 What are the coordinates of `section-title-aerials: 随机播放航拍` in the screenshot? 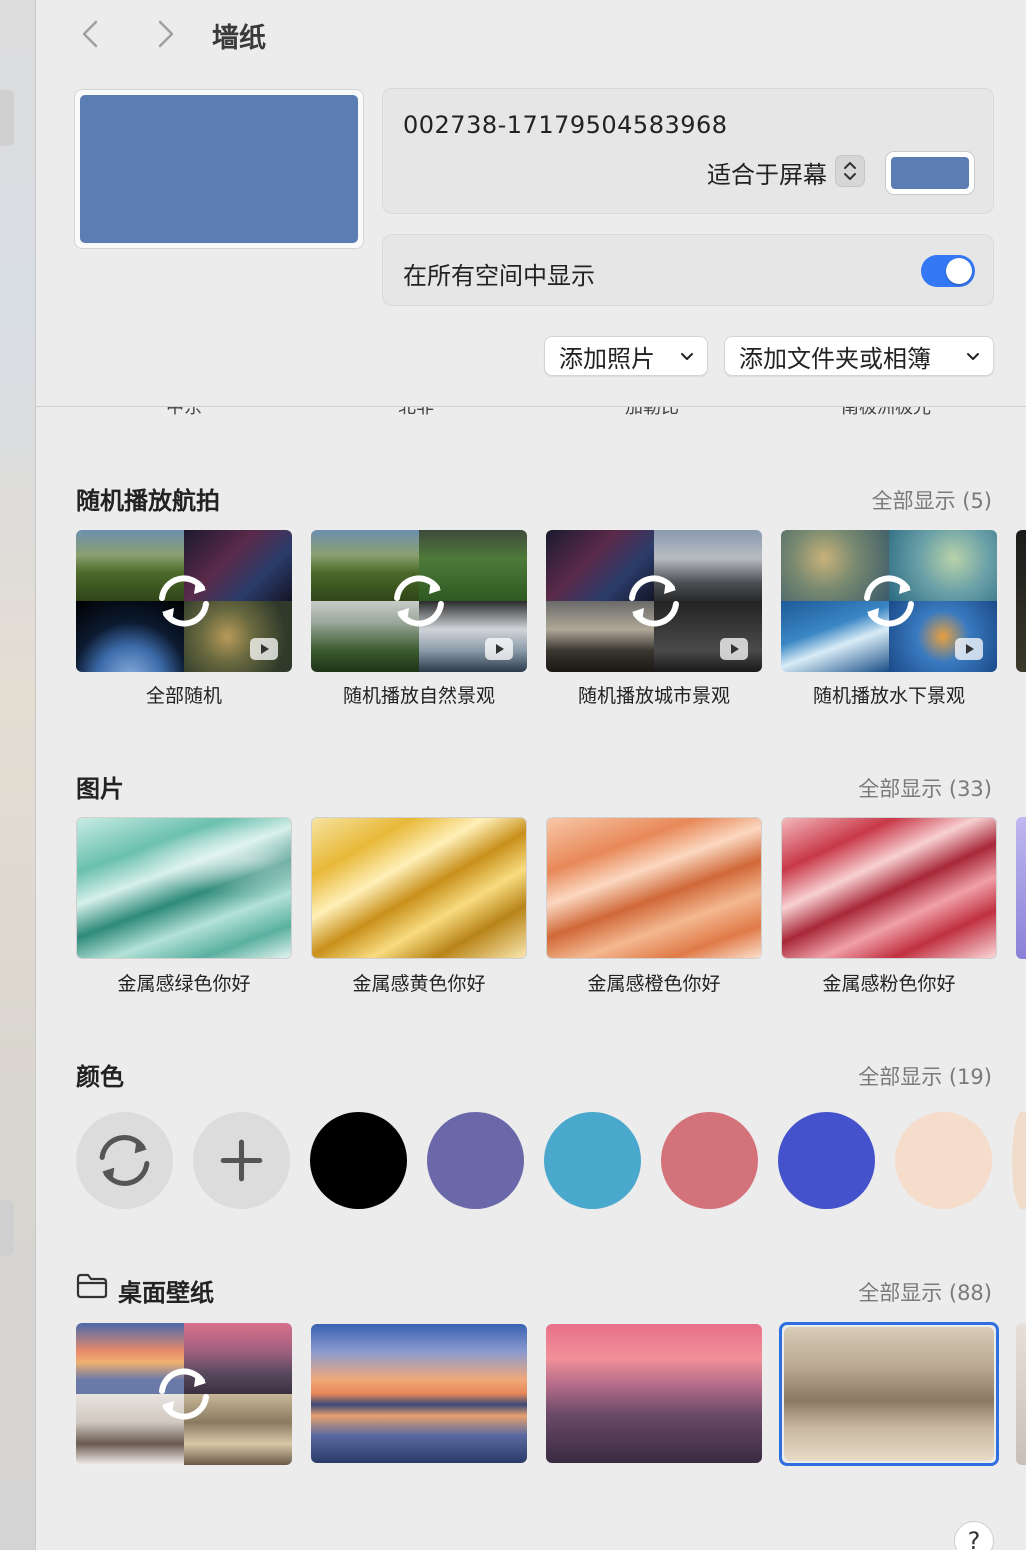 It's located at (148, 501).